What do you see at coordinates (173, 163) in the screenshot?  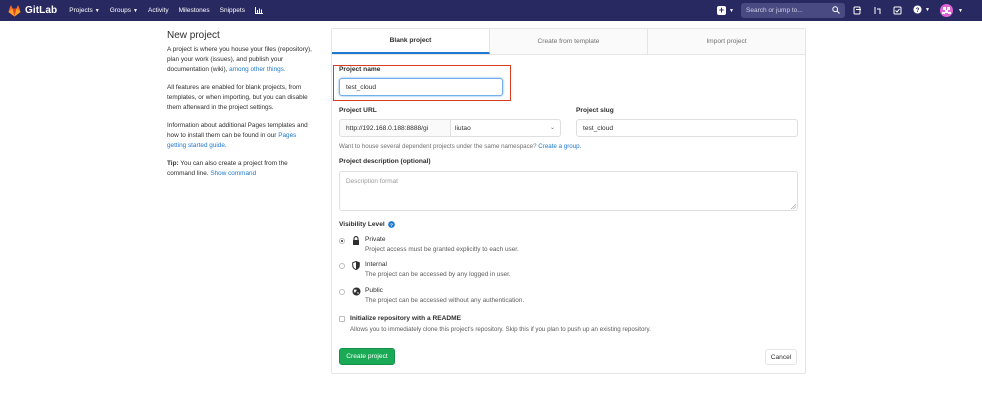 I see `tip-label: Tip:` at bounding box center [173, 163].